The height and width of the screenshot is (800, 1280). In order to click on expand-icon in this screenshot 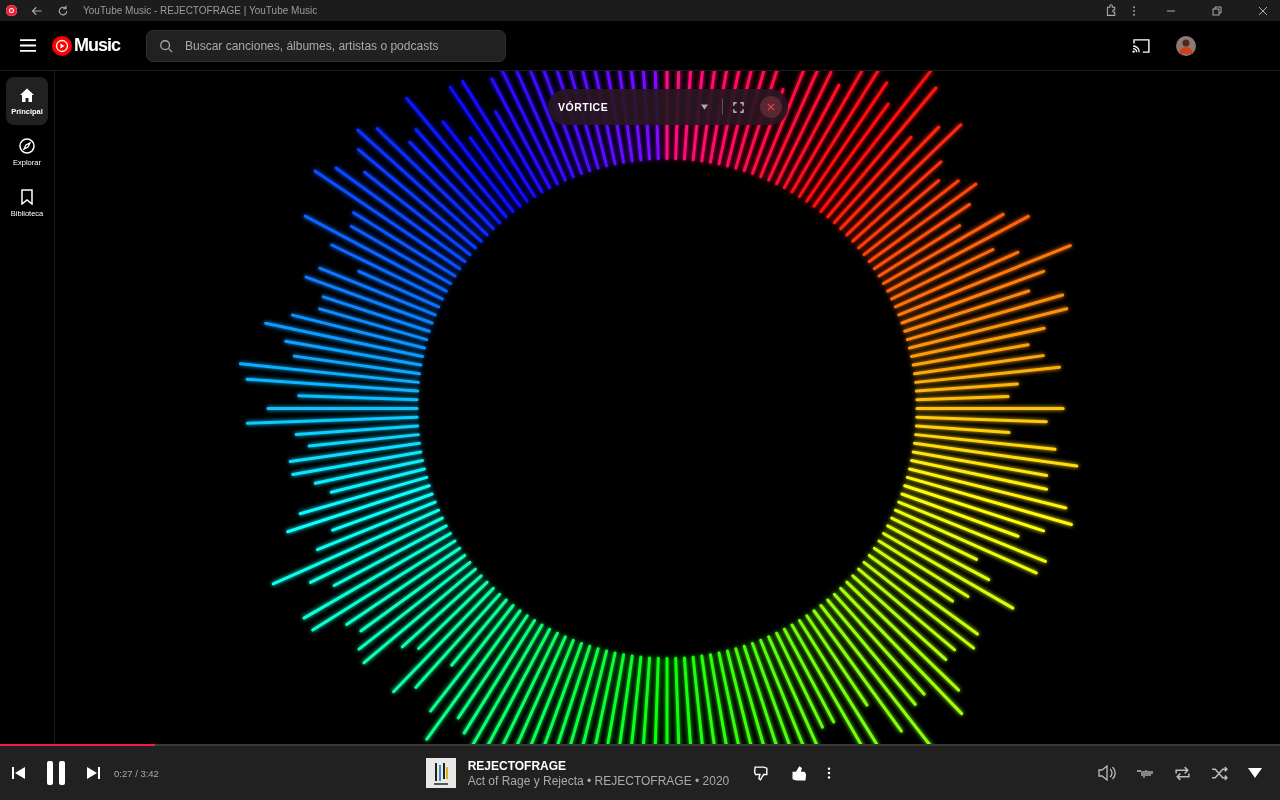, I will do `click(1255, 773)`.